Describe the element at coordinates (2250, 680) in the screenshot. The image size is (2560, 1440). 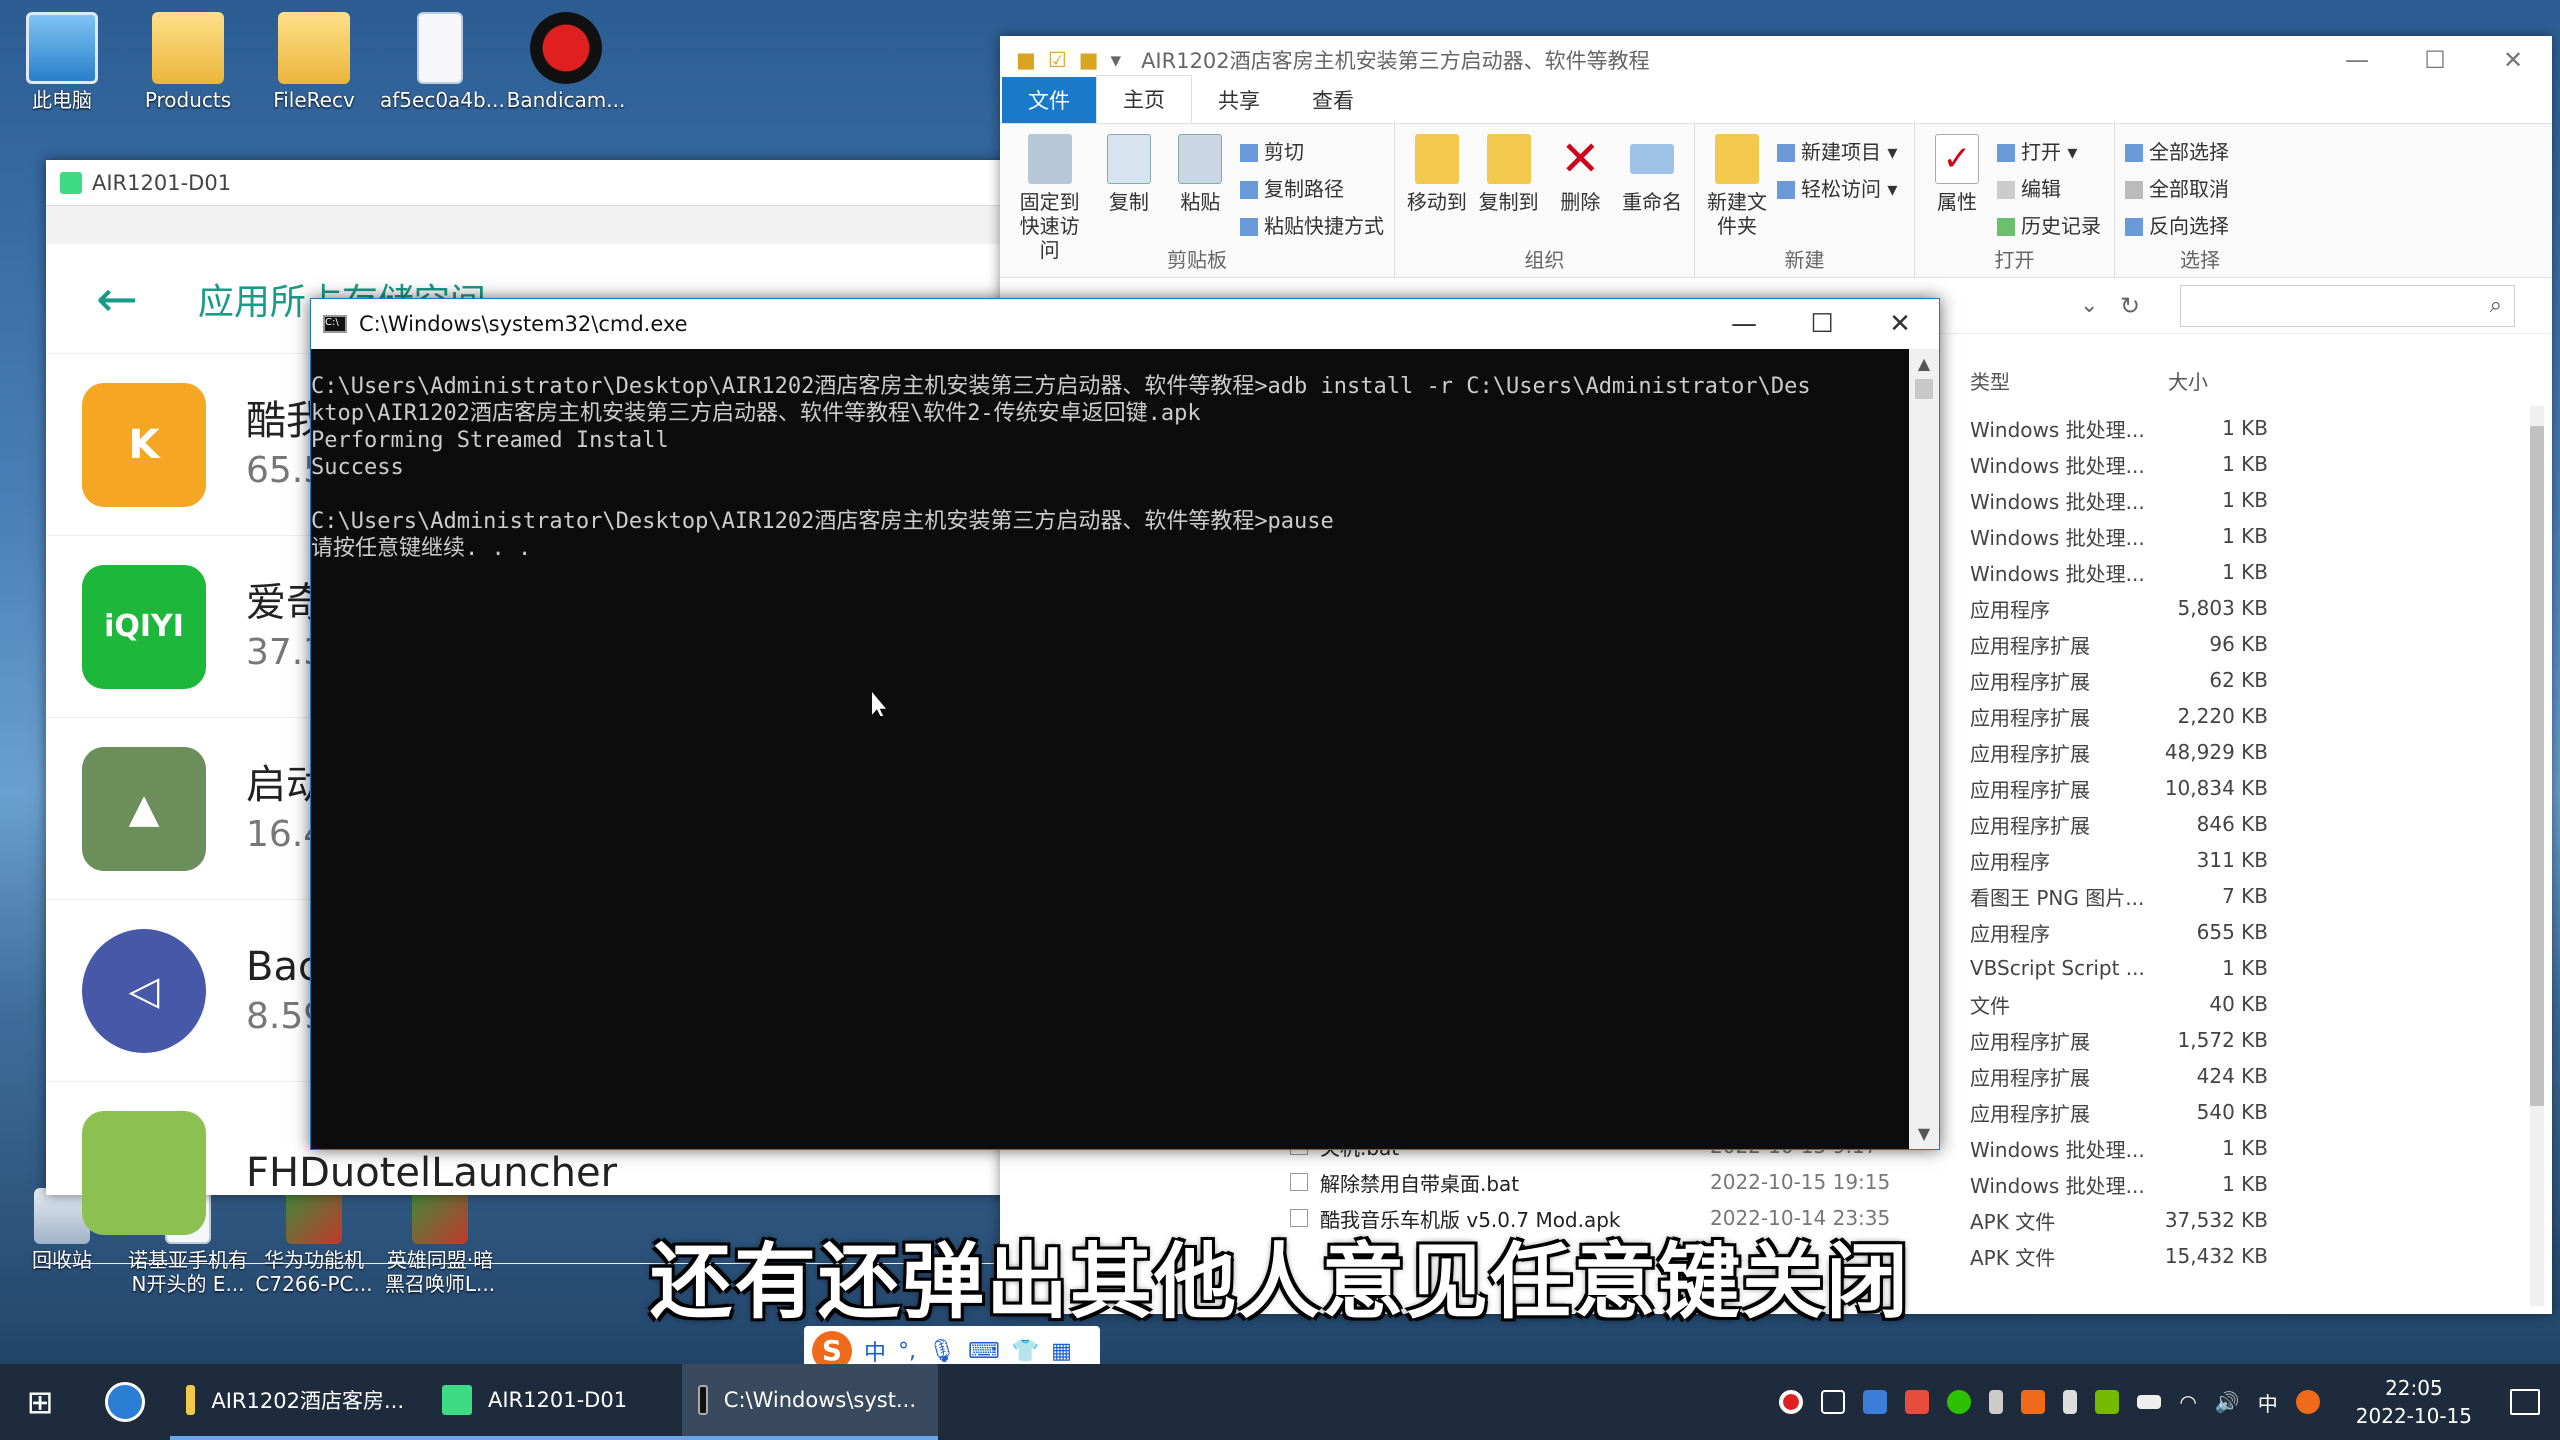
I see `table-row: 应用程序扩展 62 KB` at that location.